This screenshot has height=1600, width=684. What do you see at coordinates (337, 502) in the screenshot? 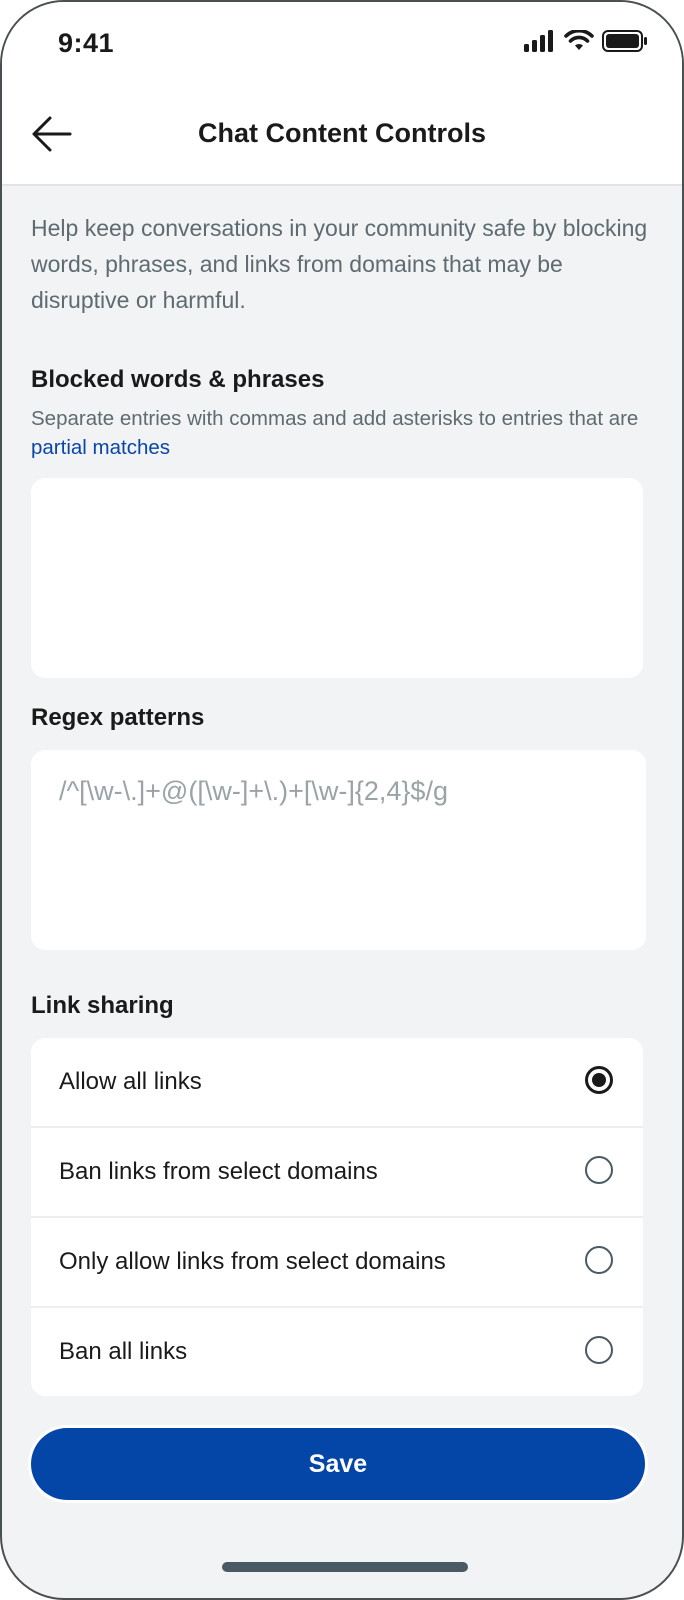
I see `blocked-words-value` at bounding box center [337, 502].